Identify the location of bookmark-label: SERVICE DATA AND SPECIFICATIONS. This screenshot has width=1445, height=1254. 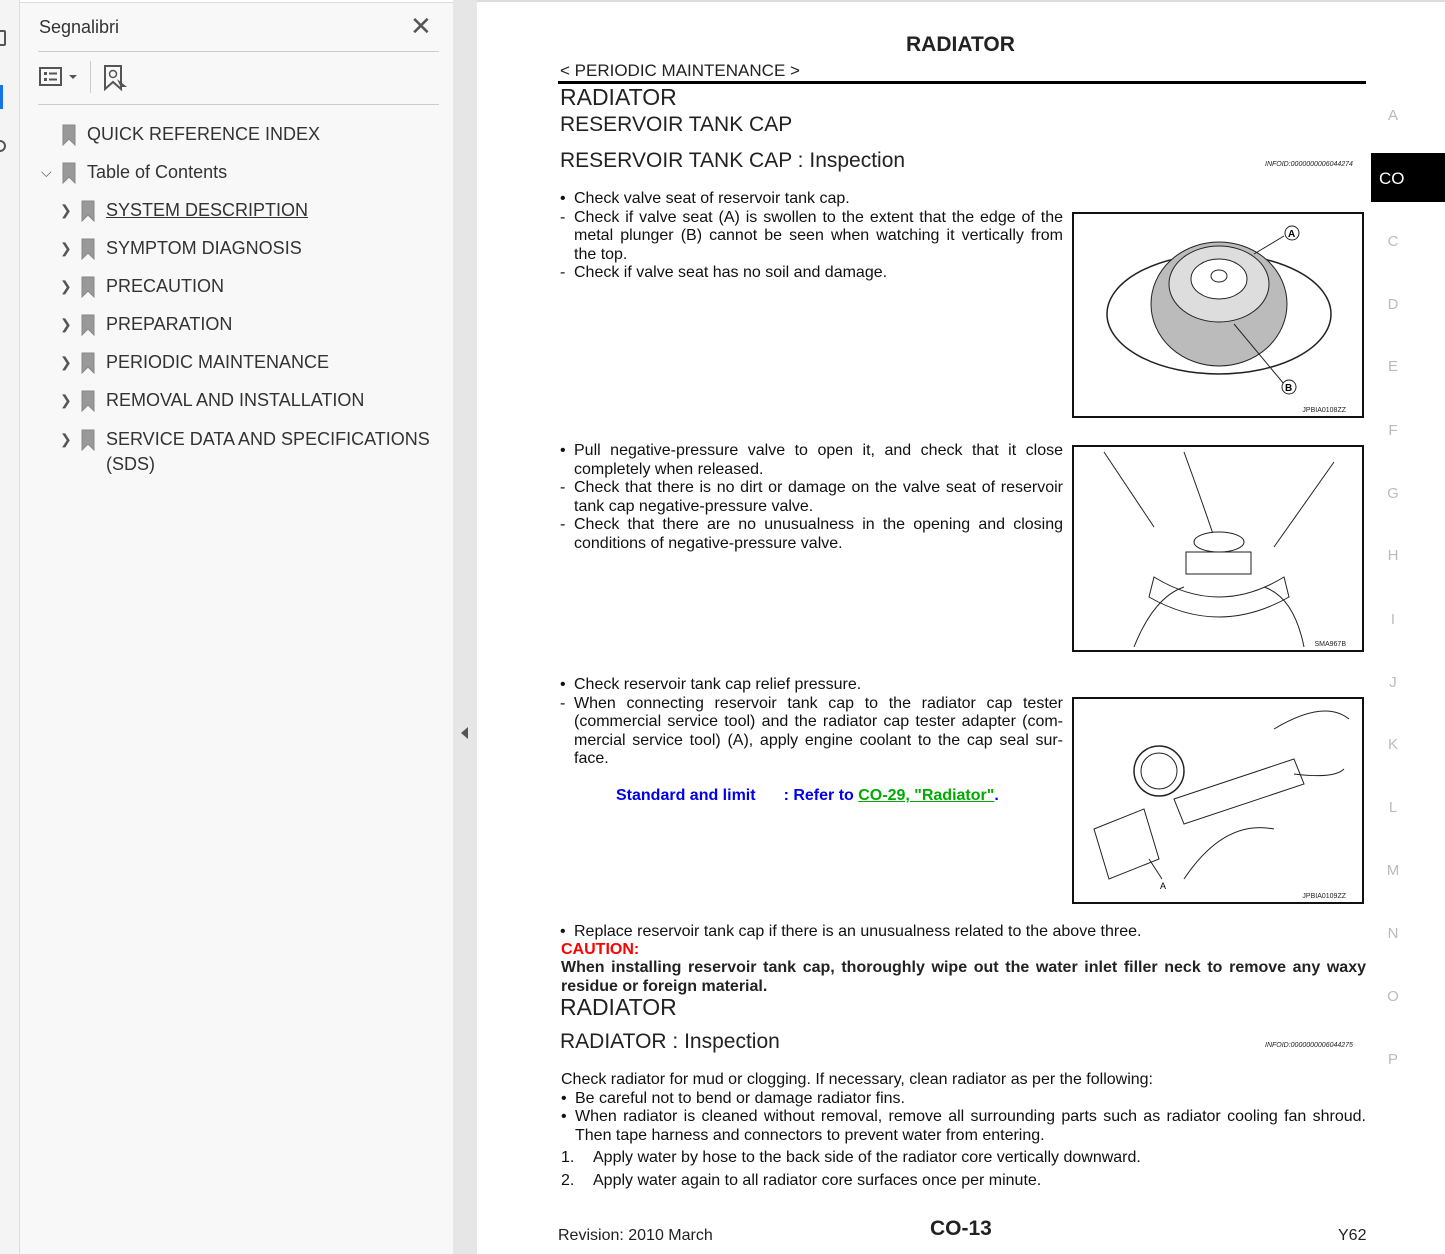
(268, 439).